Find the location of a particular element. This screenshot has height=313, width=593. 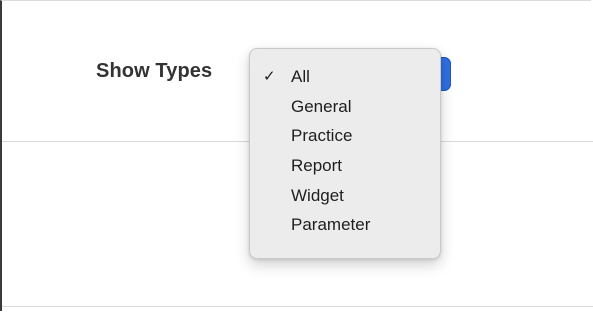

menu-item-label: General is located at coordinates (321, 106).